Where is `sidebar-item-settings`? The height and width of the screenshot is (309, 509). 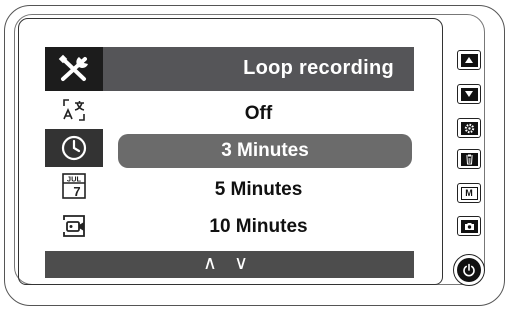 sidebar-item-settings is located at coordinates (74, 69).